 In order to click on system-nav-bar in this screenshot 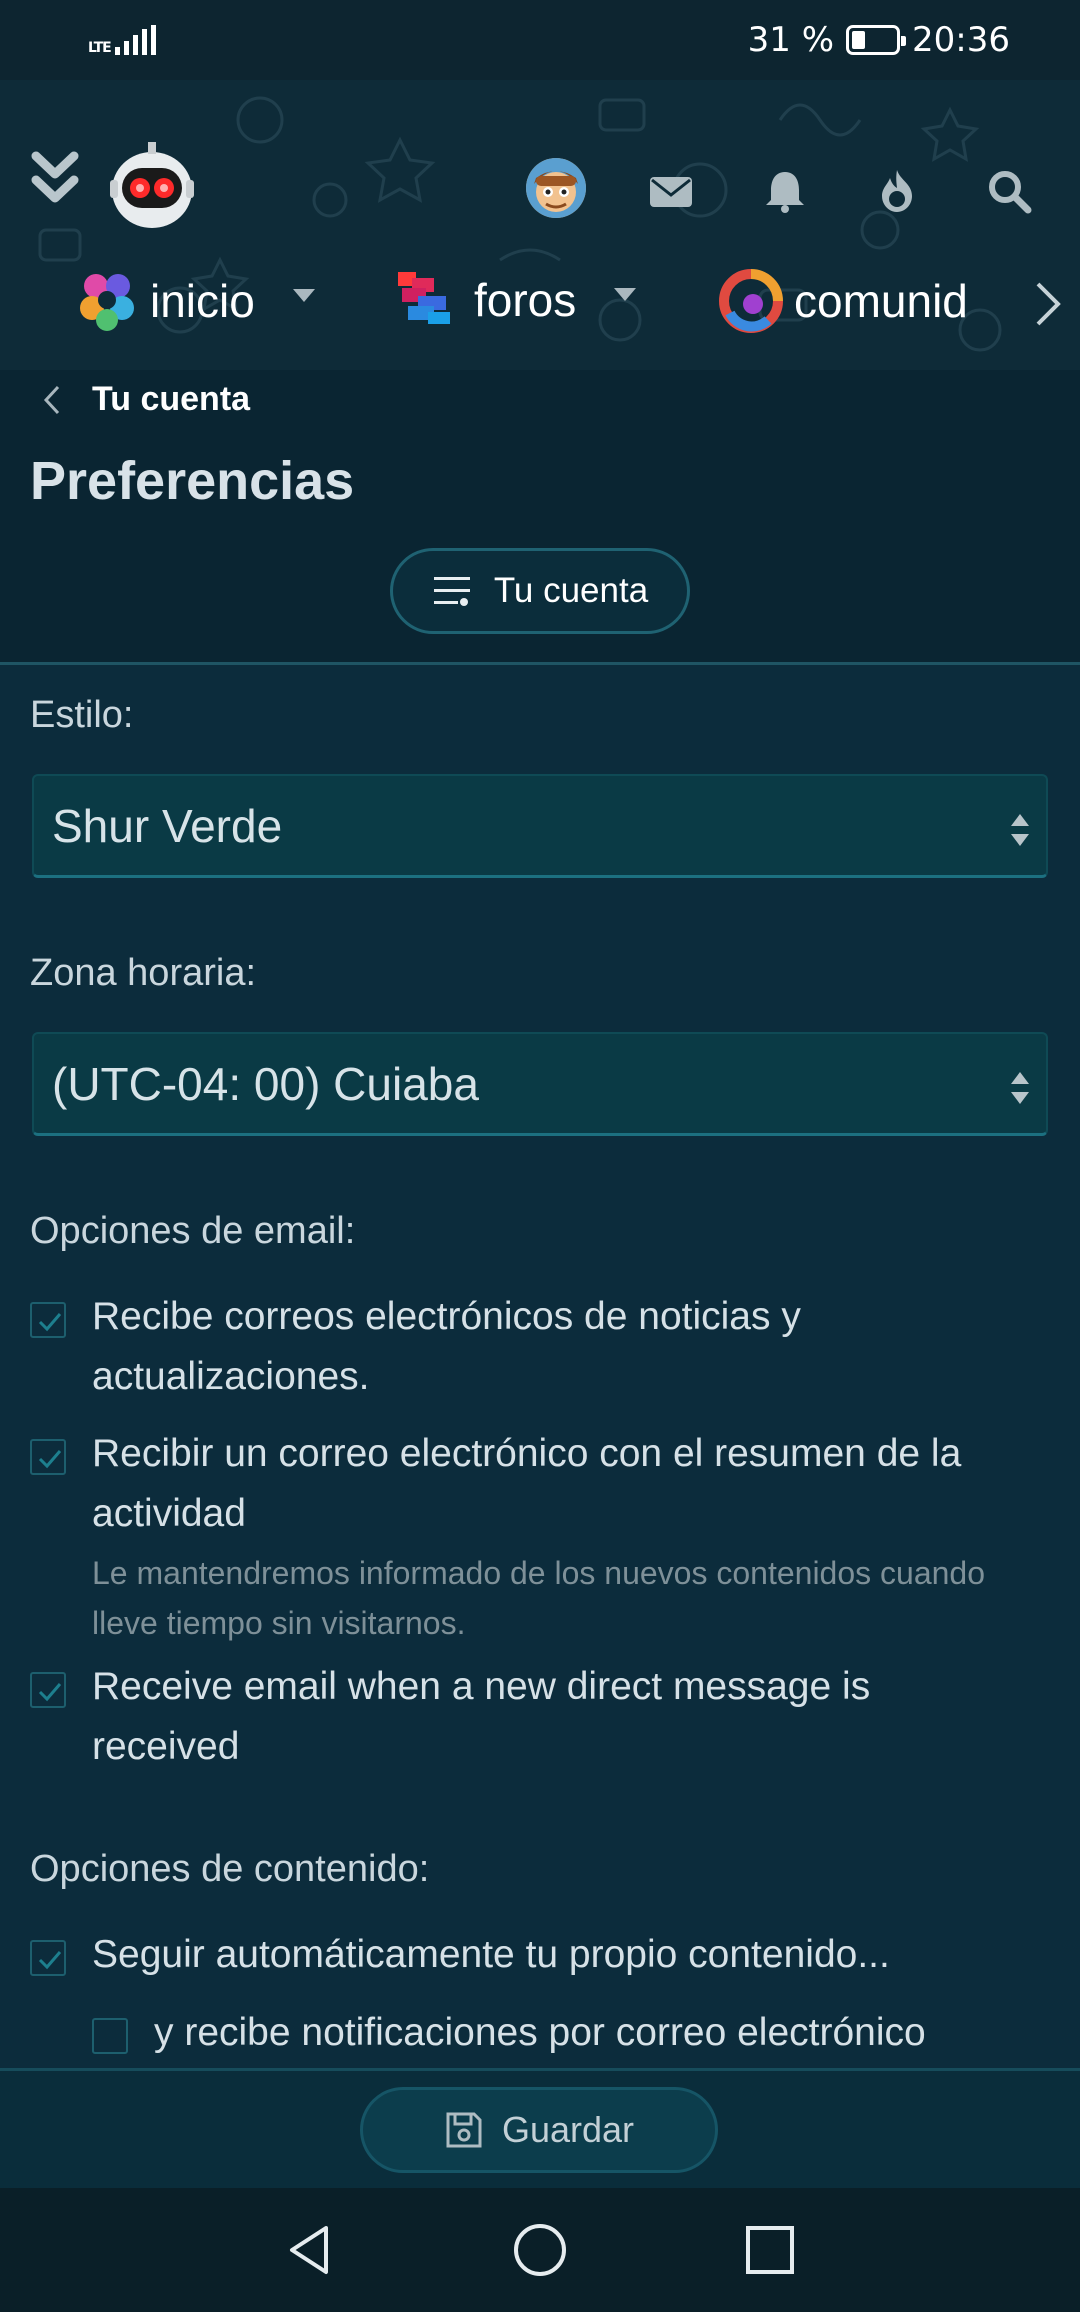, I will do `click(540, 2250)`.